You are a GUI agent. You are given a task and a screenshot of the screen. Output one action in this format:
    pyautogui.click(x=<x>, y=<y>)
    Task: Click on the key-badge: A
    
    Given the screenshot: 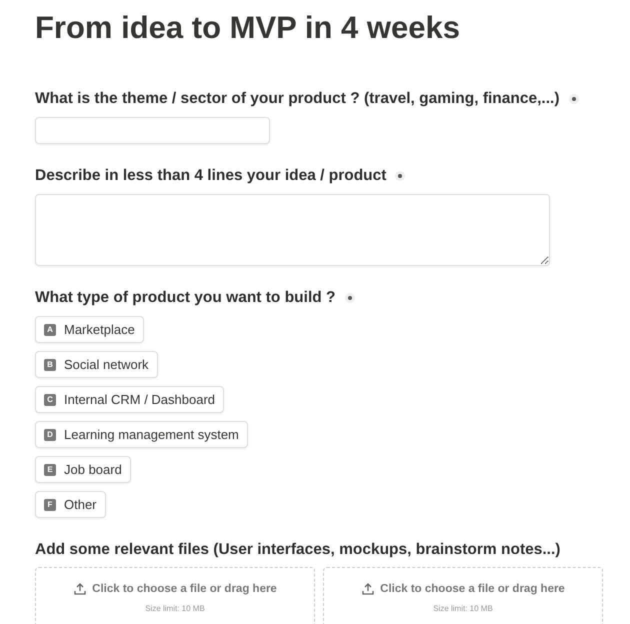 What is the action you would take?
    pyautogui.click(x=50, y=330)
    